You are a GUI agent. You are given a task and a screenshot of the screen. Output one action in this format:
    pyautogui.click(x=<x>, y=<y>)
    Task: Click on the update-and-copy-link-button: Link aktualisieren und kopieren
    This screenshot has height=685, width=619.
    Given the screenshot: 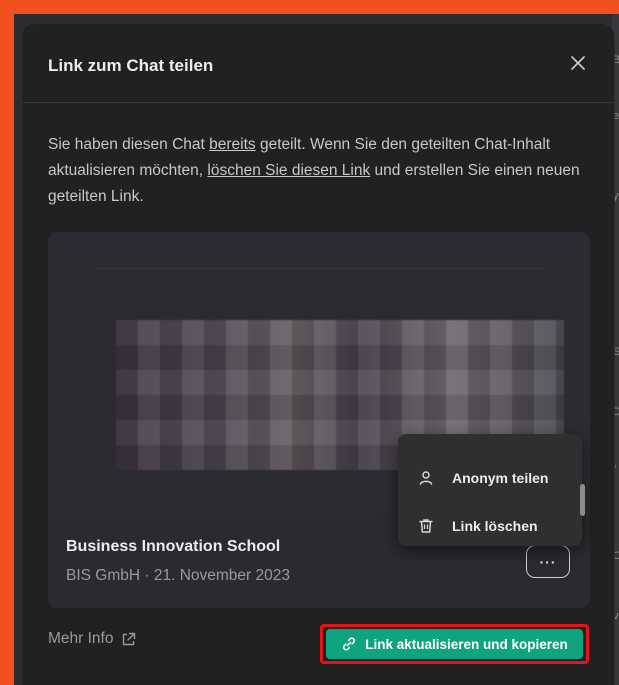 What is the action you would take?
    pyautogui.click(x=454, y=644)
    